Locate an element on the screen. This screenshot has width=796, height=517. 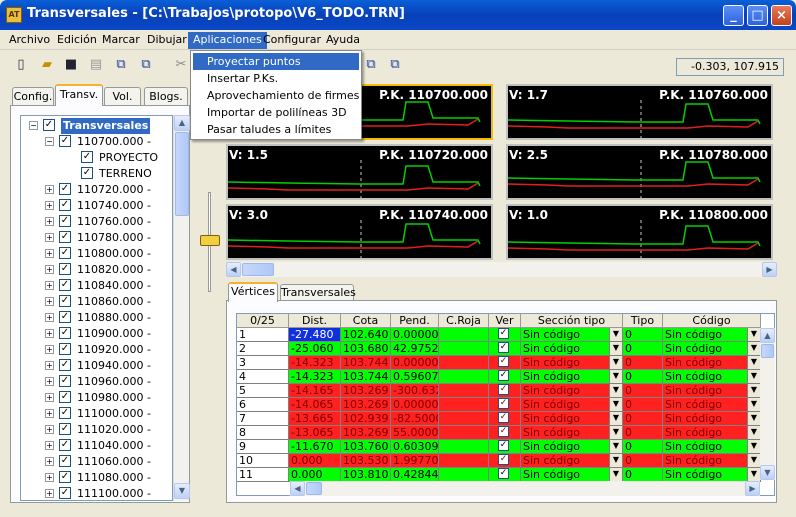
dist-cell: 0.000 is located at coordinates (315, 475).